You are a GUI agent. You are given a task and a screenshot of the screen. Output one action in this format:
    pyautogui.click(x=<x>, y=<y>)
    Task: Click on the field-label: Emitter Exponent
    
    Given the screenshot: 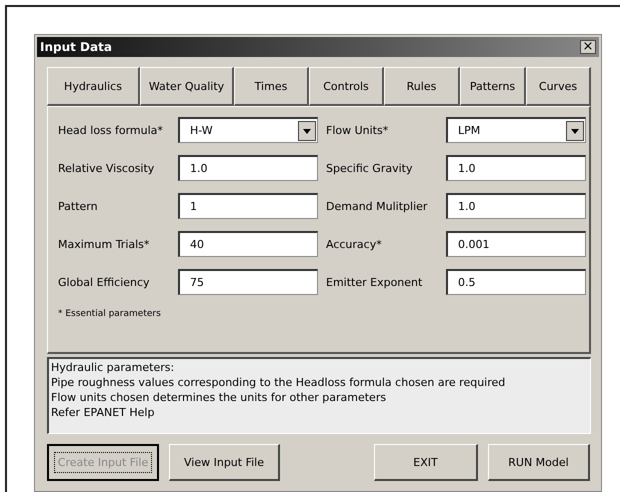 What is the action you would take?
    pyautogui.click(x=375, y=282)
    